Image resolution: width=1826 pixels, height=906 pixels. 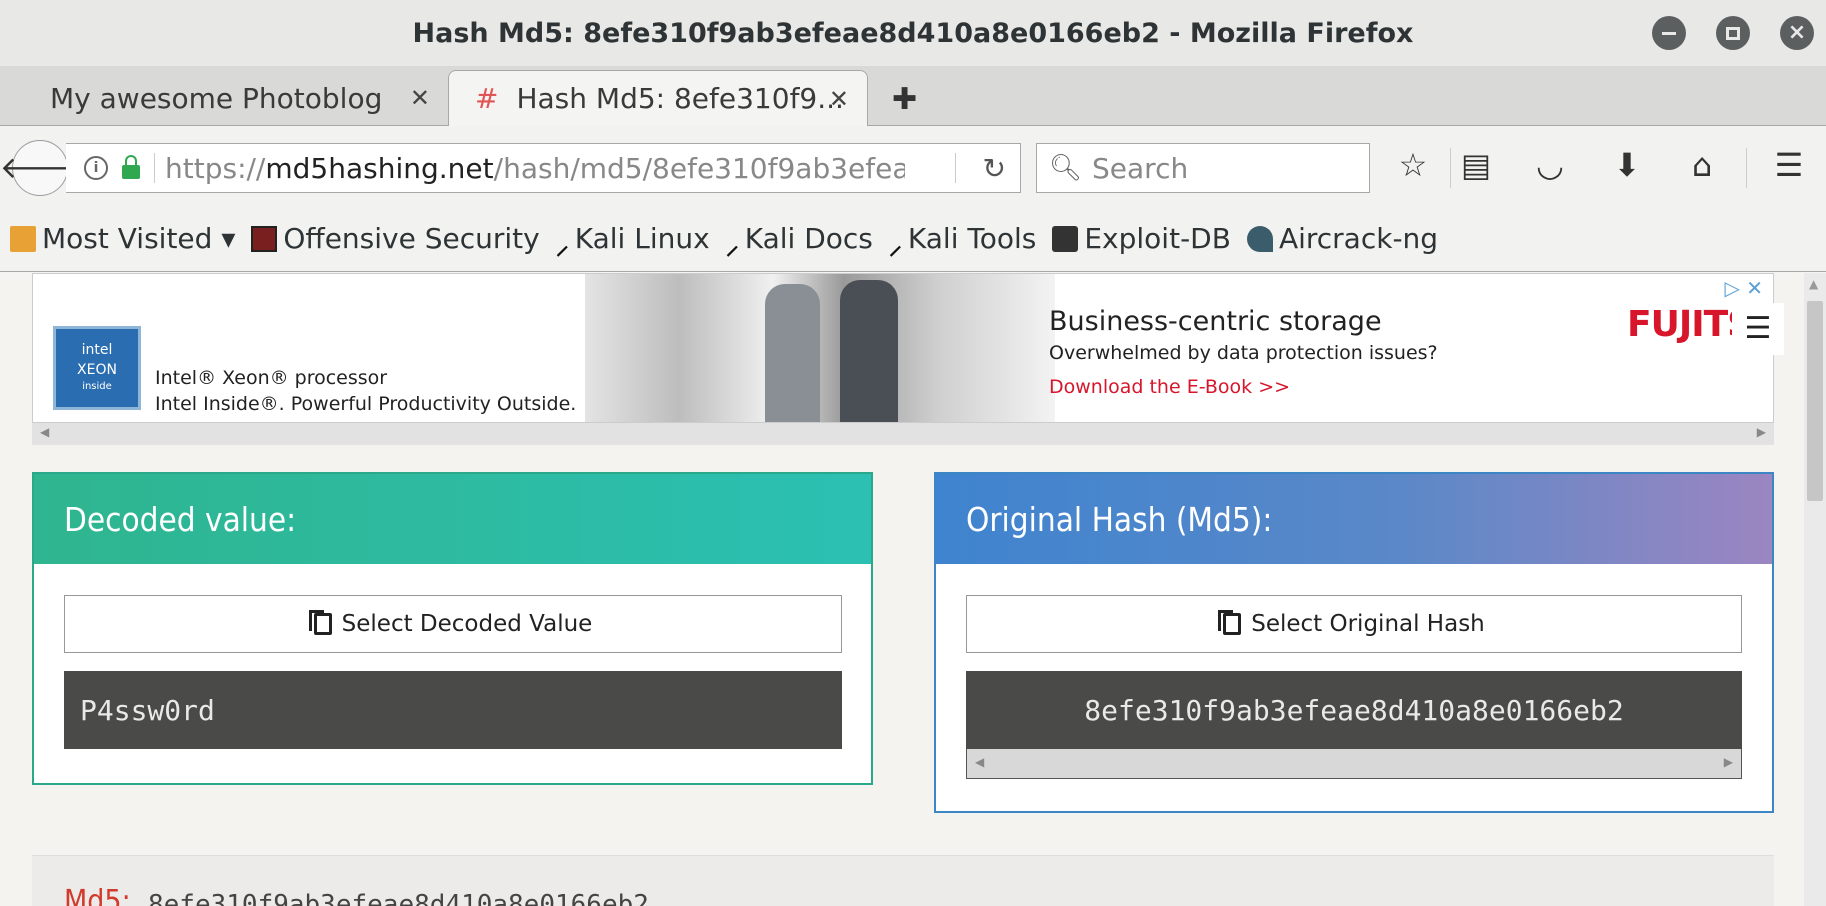 What do you see at coordinates (1259, 238) in the screenshot?
I see `aircrack-icon` at bounding box center [1259, 238].